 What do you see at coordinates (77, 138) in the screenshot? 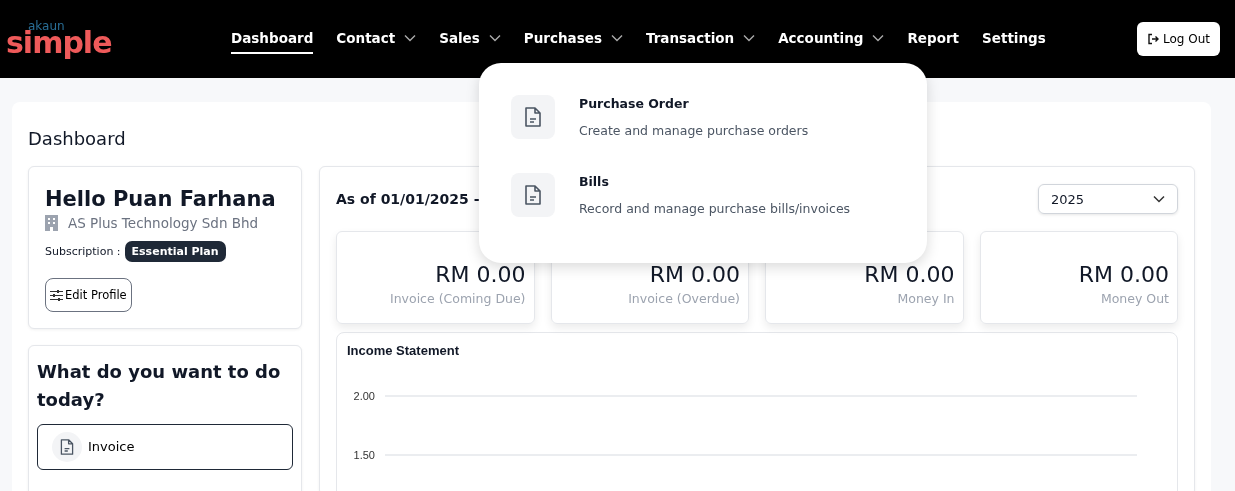
I see `page-title: Dashboard` at bounding box center [77, 138].